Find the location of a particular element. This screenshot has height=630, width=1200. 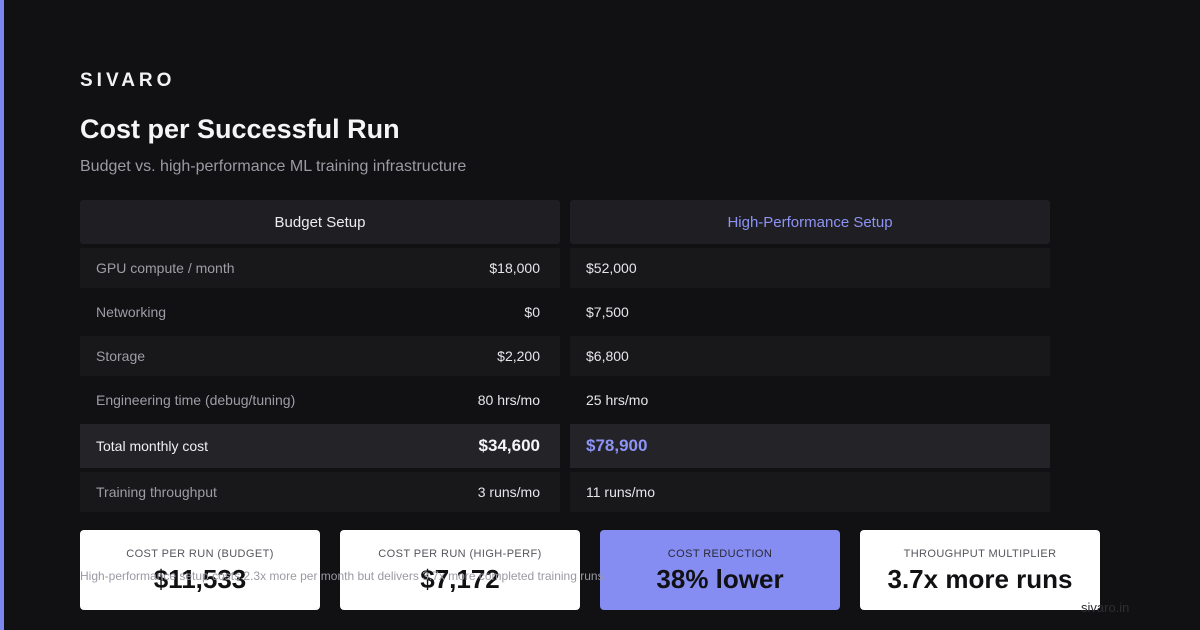

row-value: $2,200 is located at coordinates (518, 356).